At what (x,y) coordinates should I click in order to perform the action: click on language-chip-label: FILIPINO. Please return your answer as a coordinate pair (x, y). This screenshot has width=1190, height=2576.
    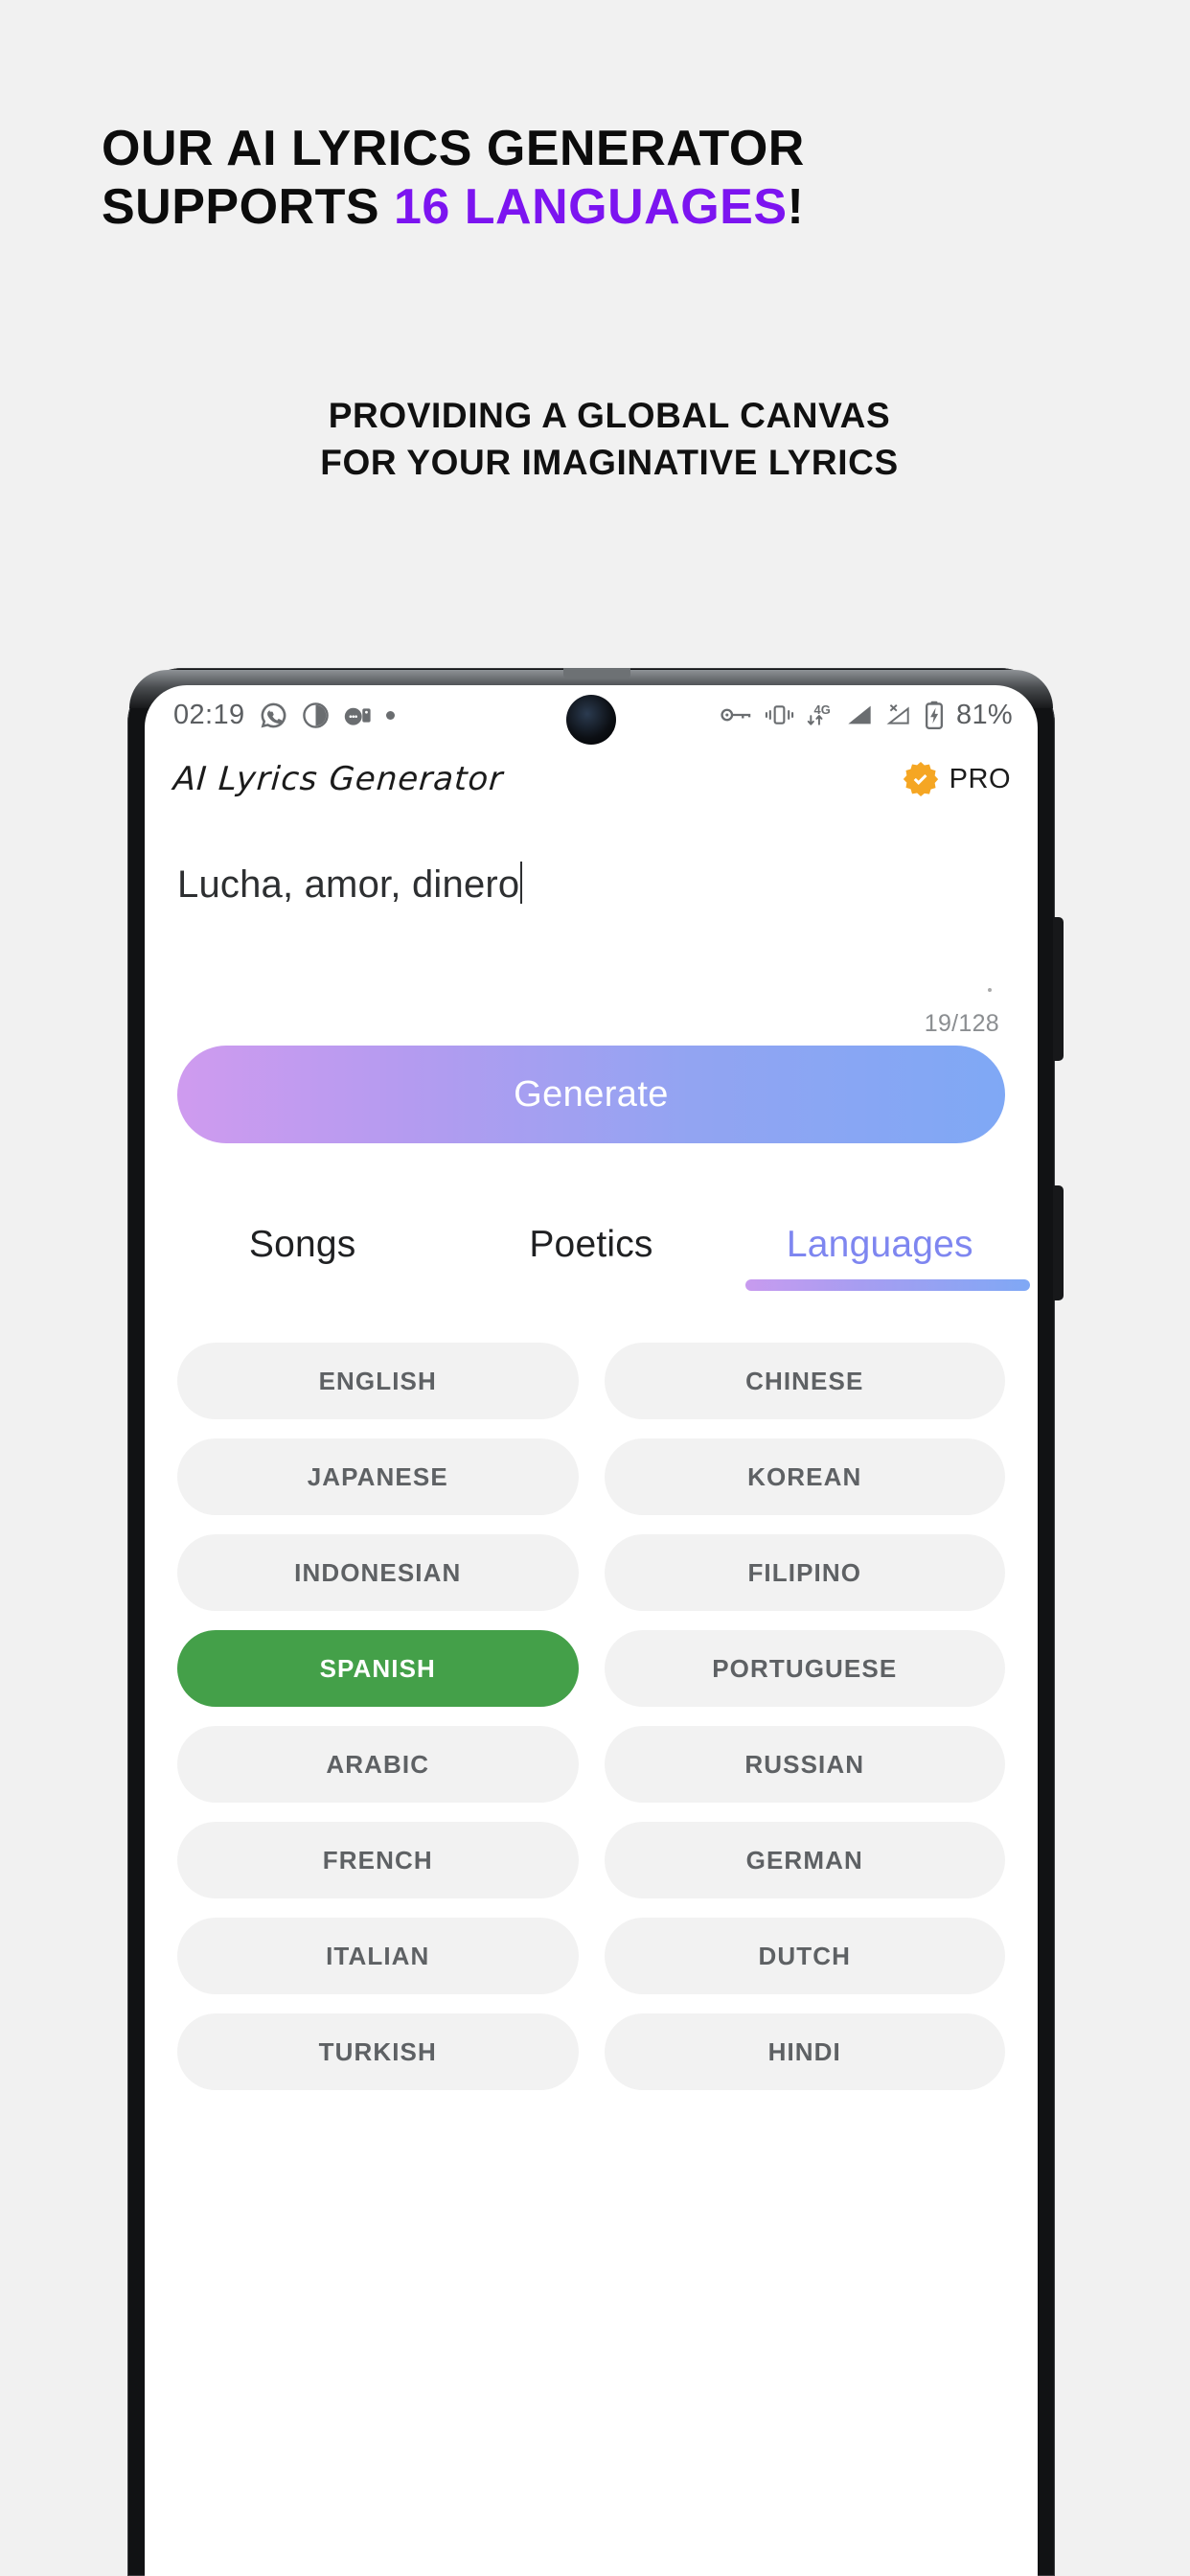
    Looking at the image, I should click on (805, 1572).